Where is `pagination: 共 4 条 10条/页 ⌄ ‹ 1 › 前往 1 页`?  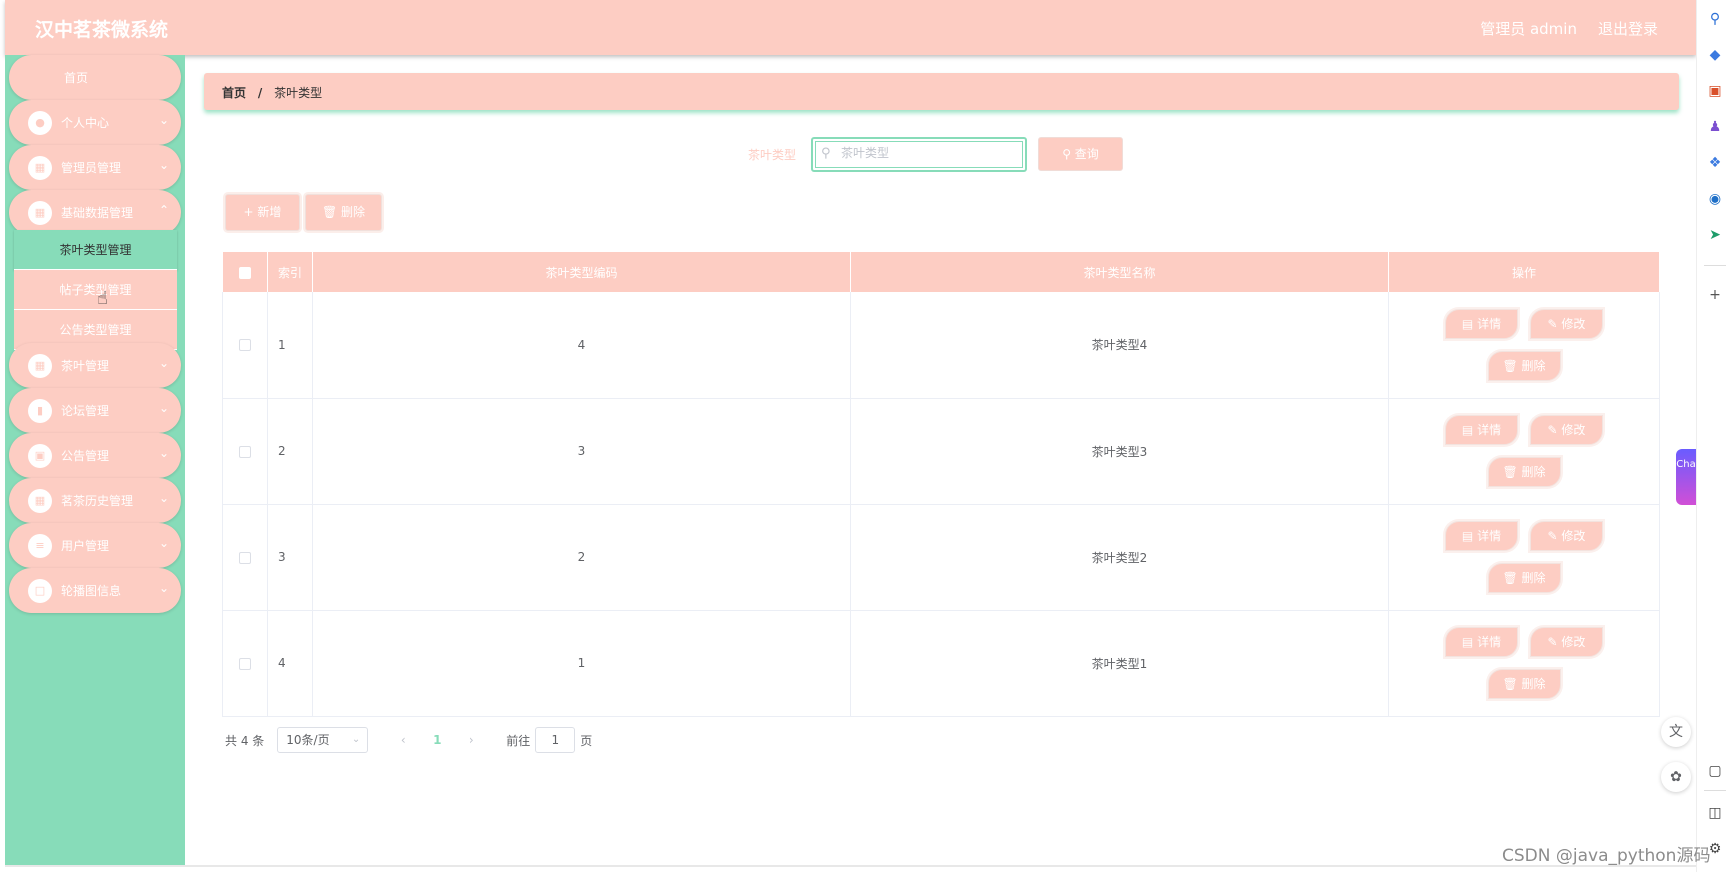 pagination: 共 4 条 10条/页 ⌄ ‹ 1 › 前往 1 页 is located at coordinates (408, 740).